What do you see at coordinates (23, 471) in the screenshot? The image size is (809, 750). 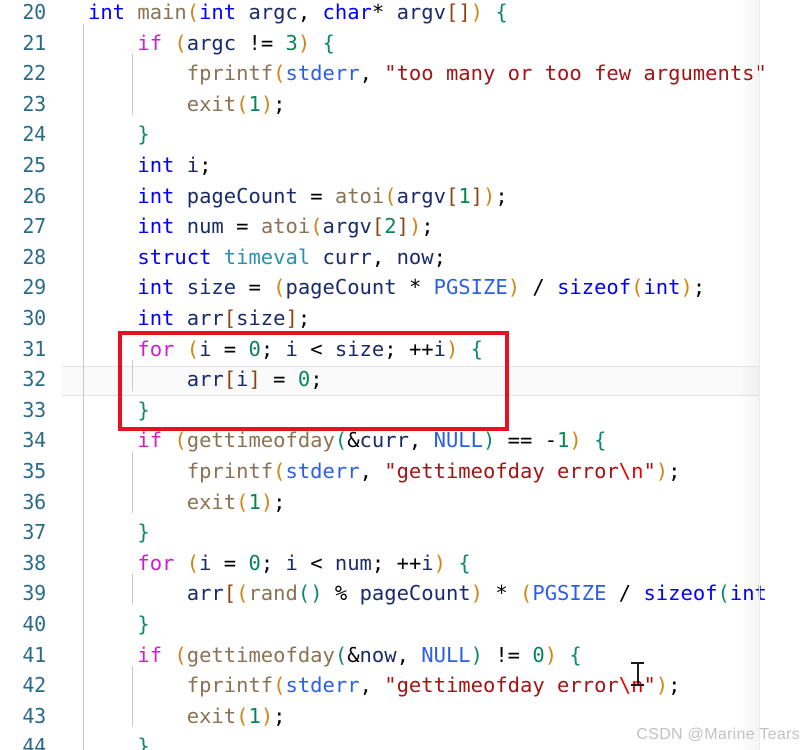 I see `line-number: 35` at bounding box center [23, 471].